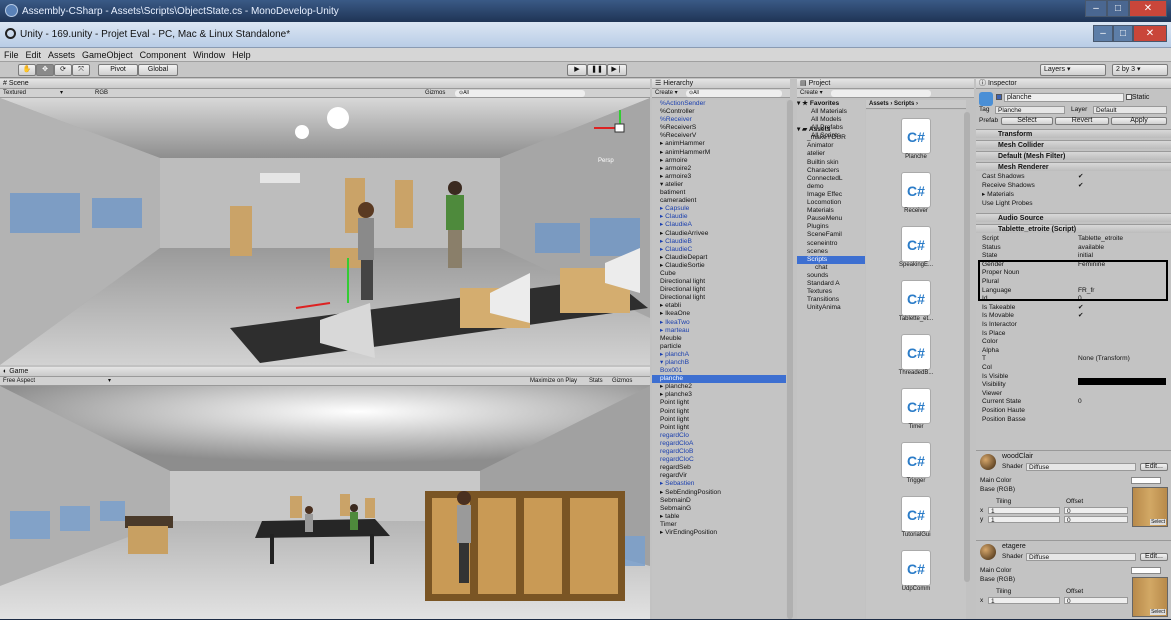  Describe the element at coordinates (723, 403) in the screenshot. I see `hierarchy-item: Point light` at that location.